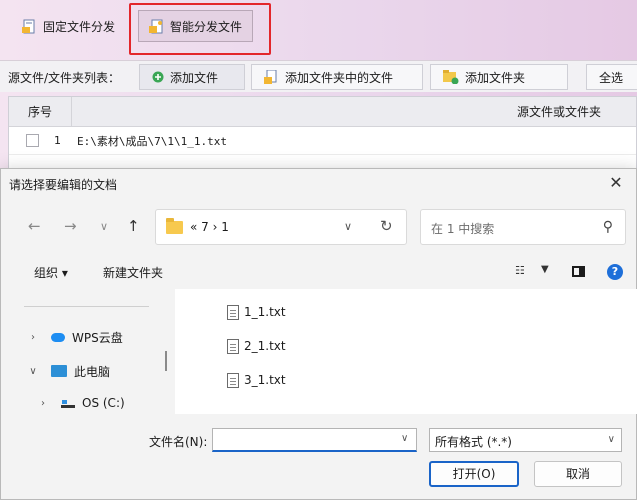 The height and width of the screenshot is (500, 637). I want to click on add-folder-label: 添加文件夹, so click(495, 77).